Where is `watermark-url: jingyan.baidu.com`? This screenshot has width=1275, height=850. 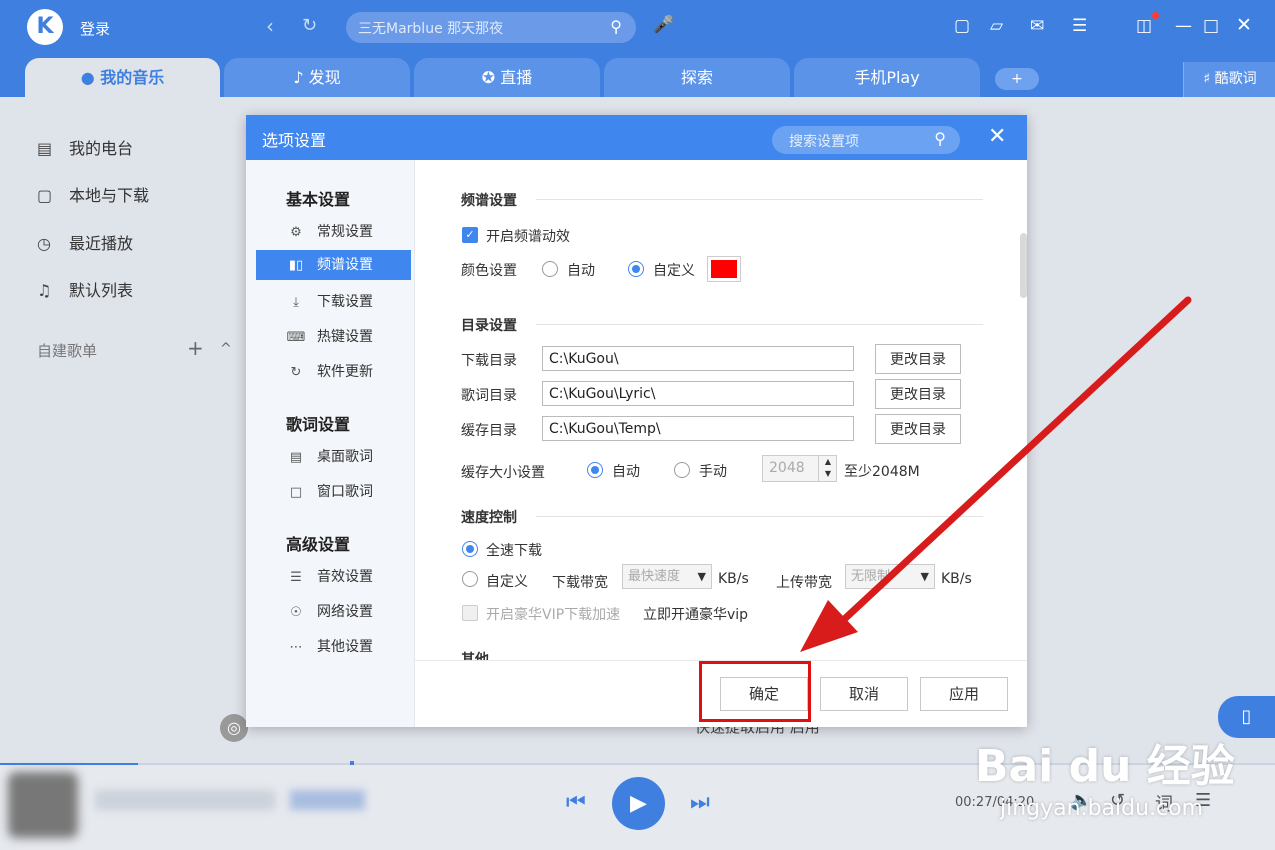
watermark-url: jingyan.baidu.com is located at coordinates (1102, 808).